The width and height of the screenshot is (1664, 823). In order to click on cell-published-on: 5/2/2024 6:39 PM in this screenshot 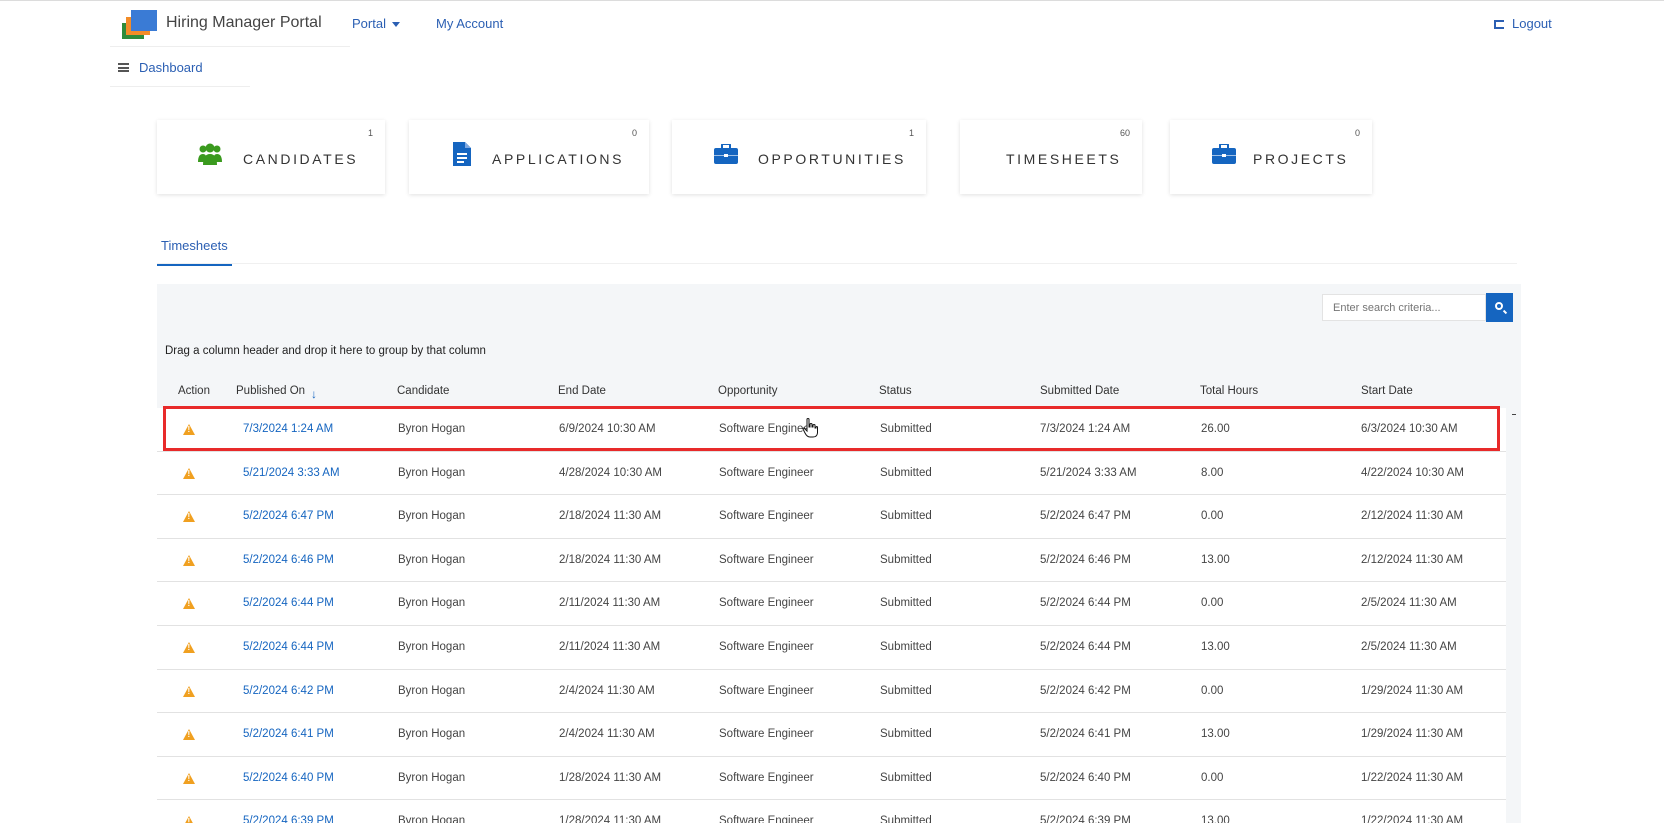, I will do `click(288, 819)`.